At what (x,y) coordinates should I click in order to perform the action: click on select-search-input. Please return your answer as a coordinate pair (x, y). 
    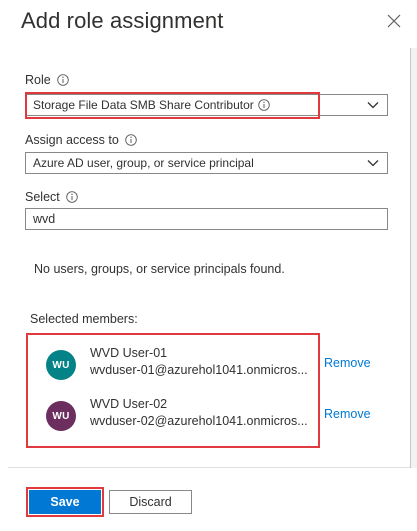
    Looking at the image, I should click on (203, 219).